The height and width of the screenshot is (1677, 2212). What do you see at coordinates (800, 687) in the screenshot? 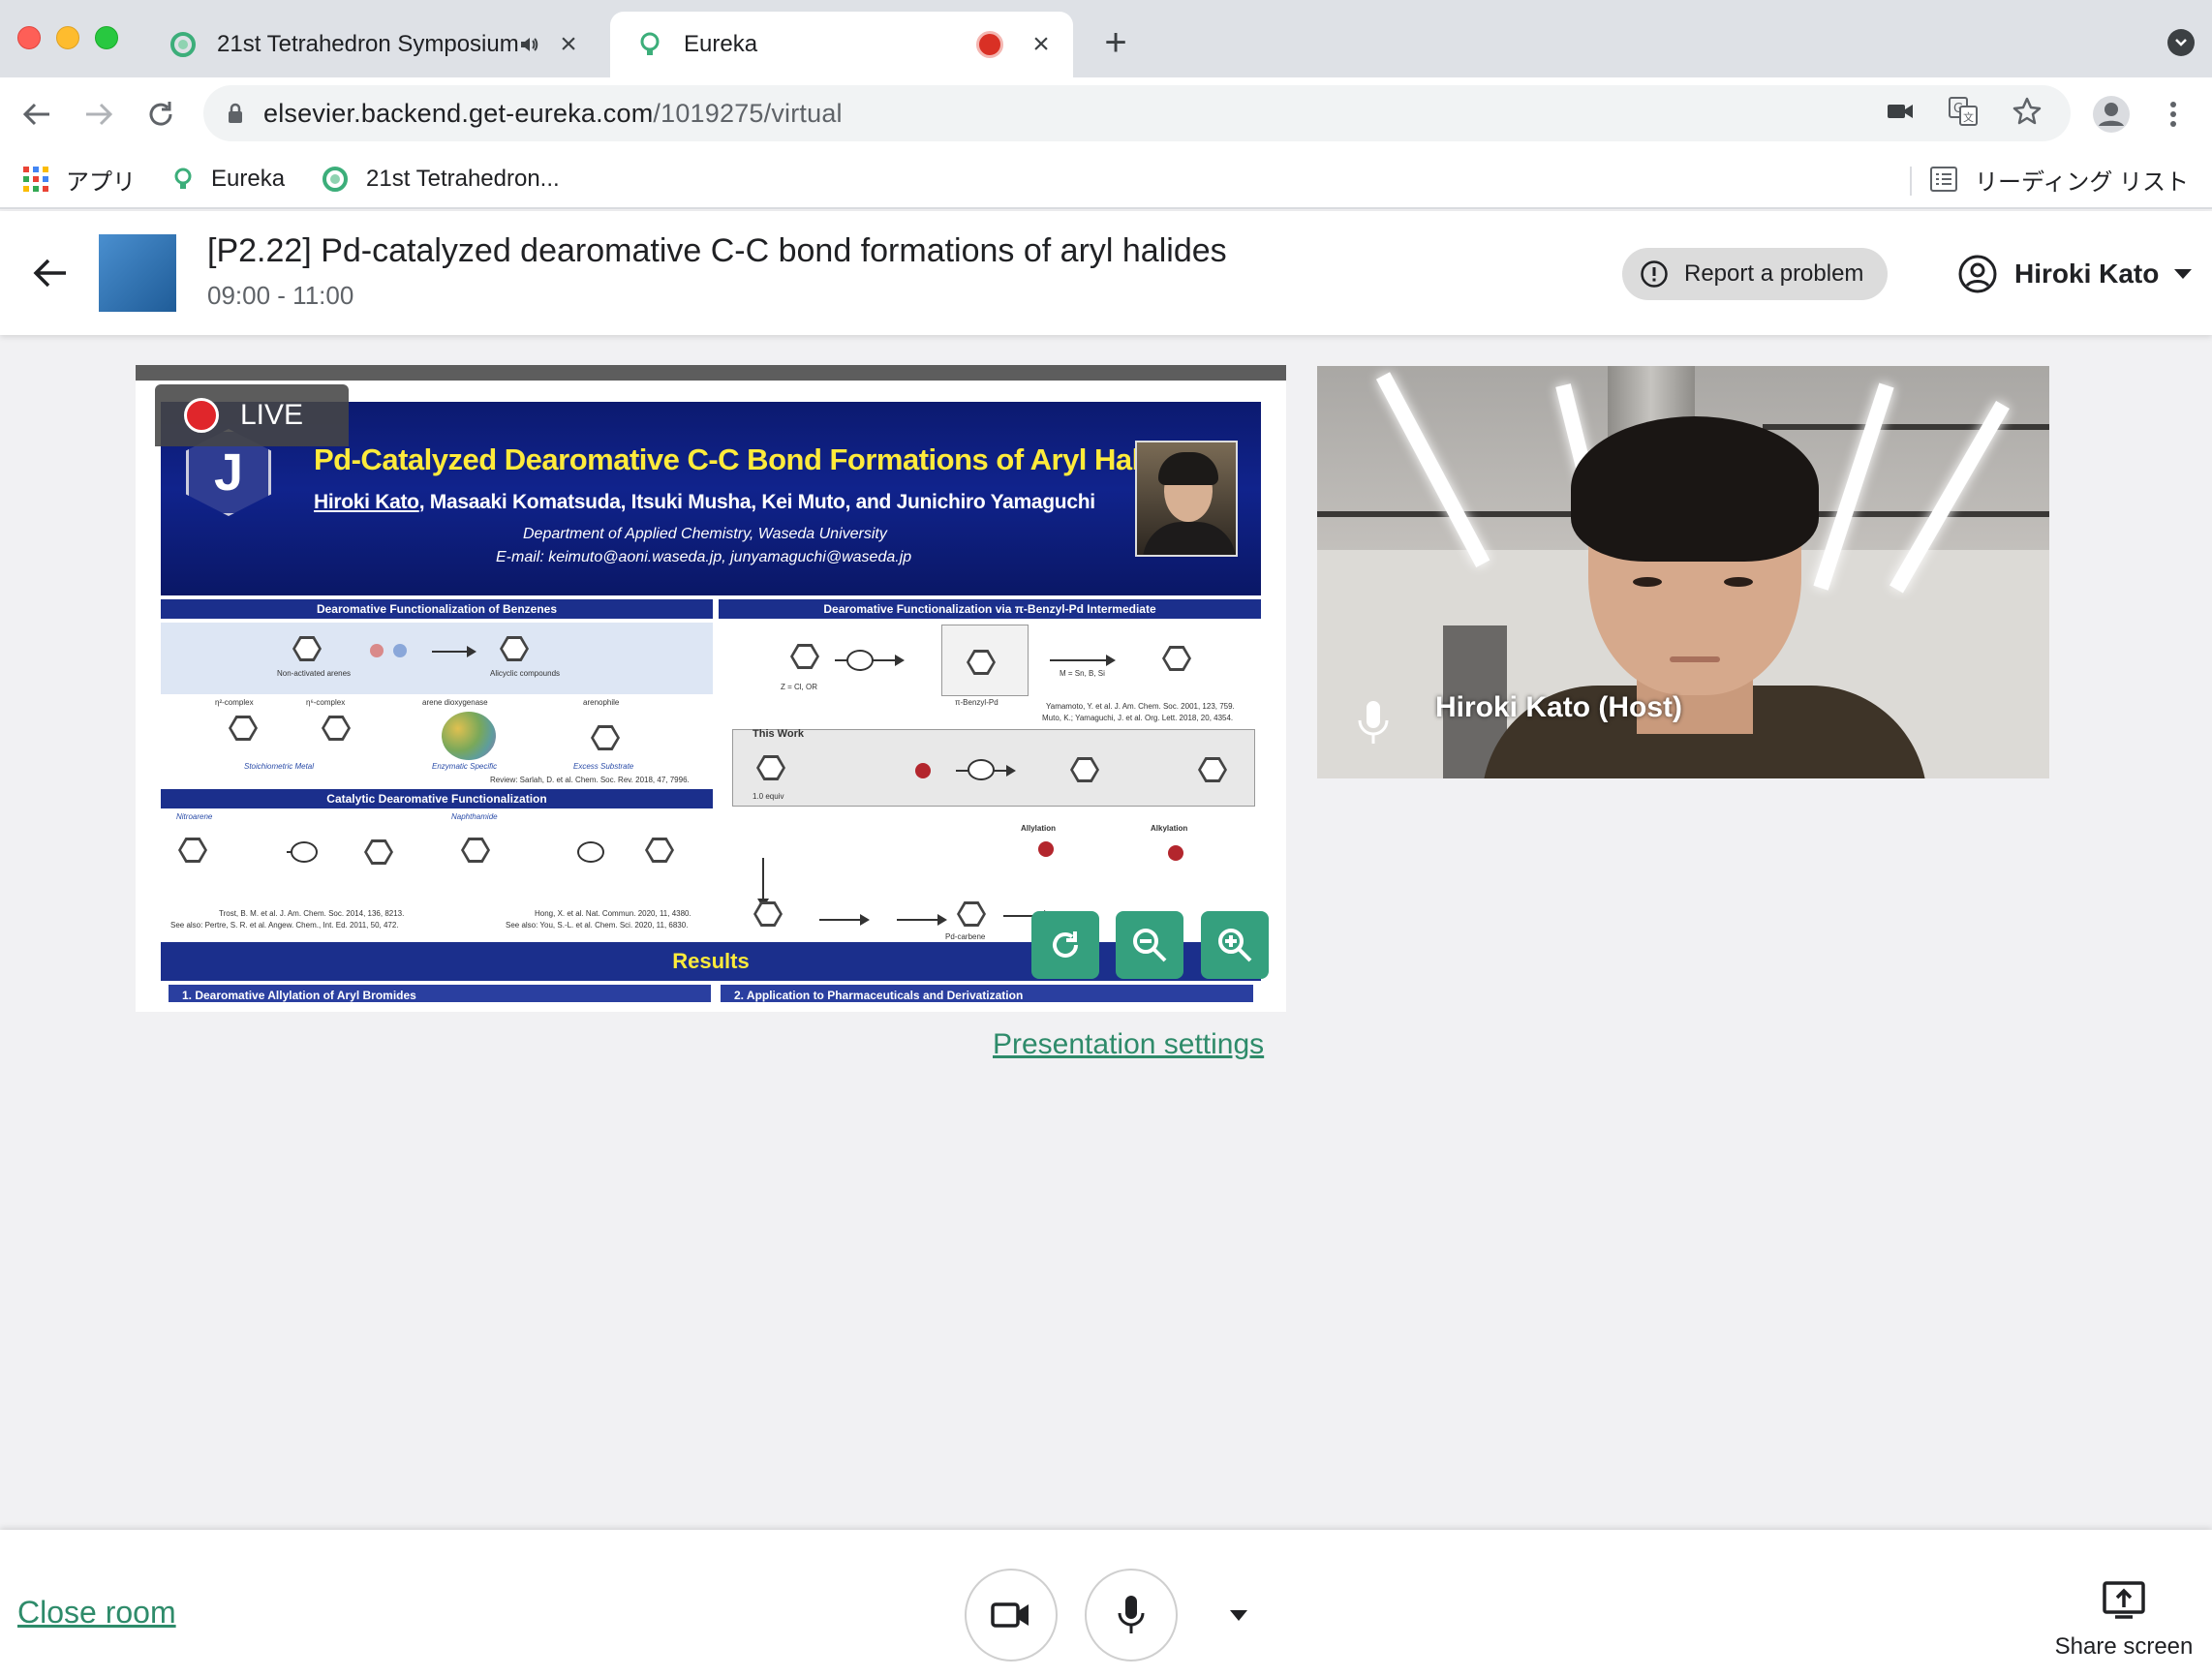
I see `note-z-eq: Z = Cl, OR` at bounding box center [800, 687].